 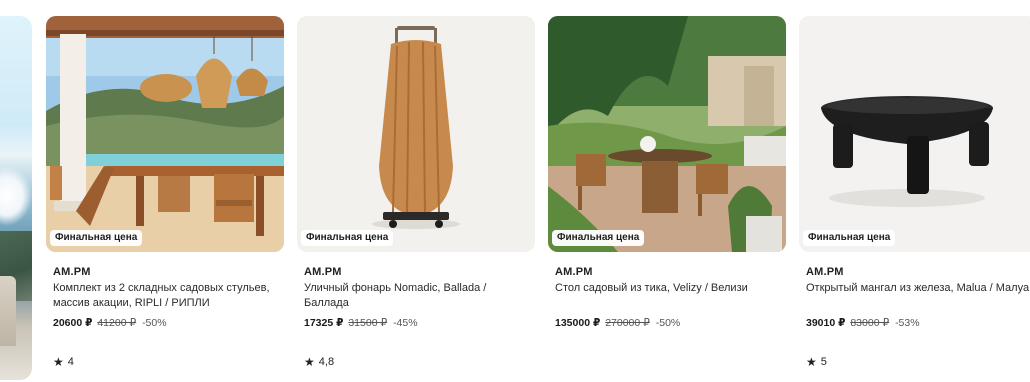 I want to click on rating: ★ 5, so click(x=816, y=362).